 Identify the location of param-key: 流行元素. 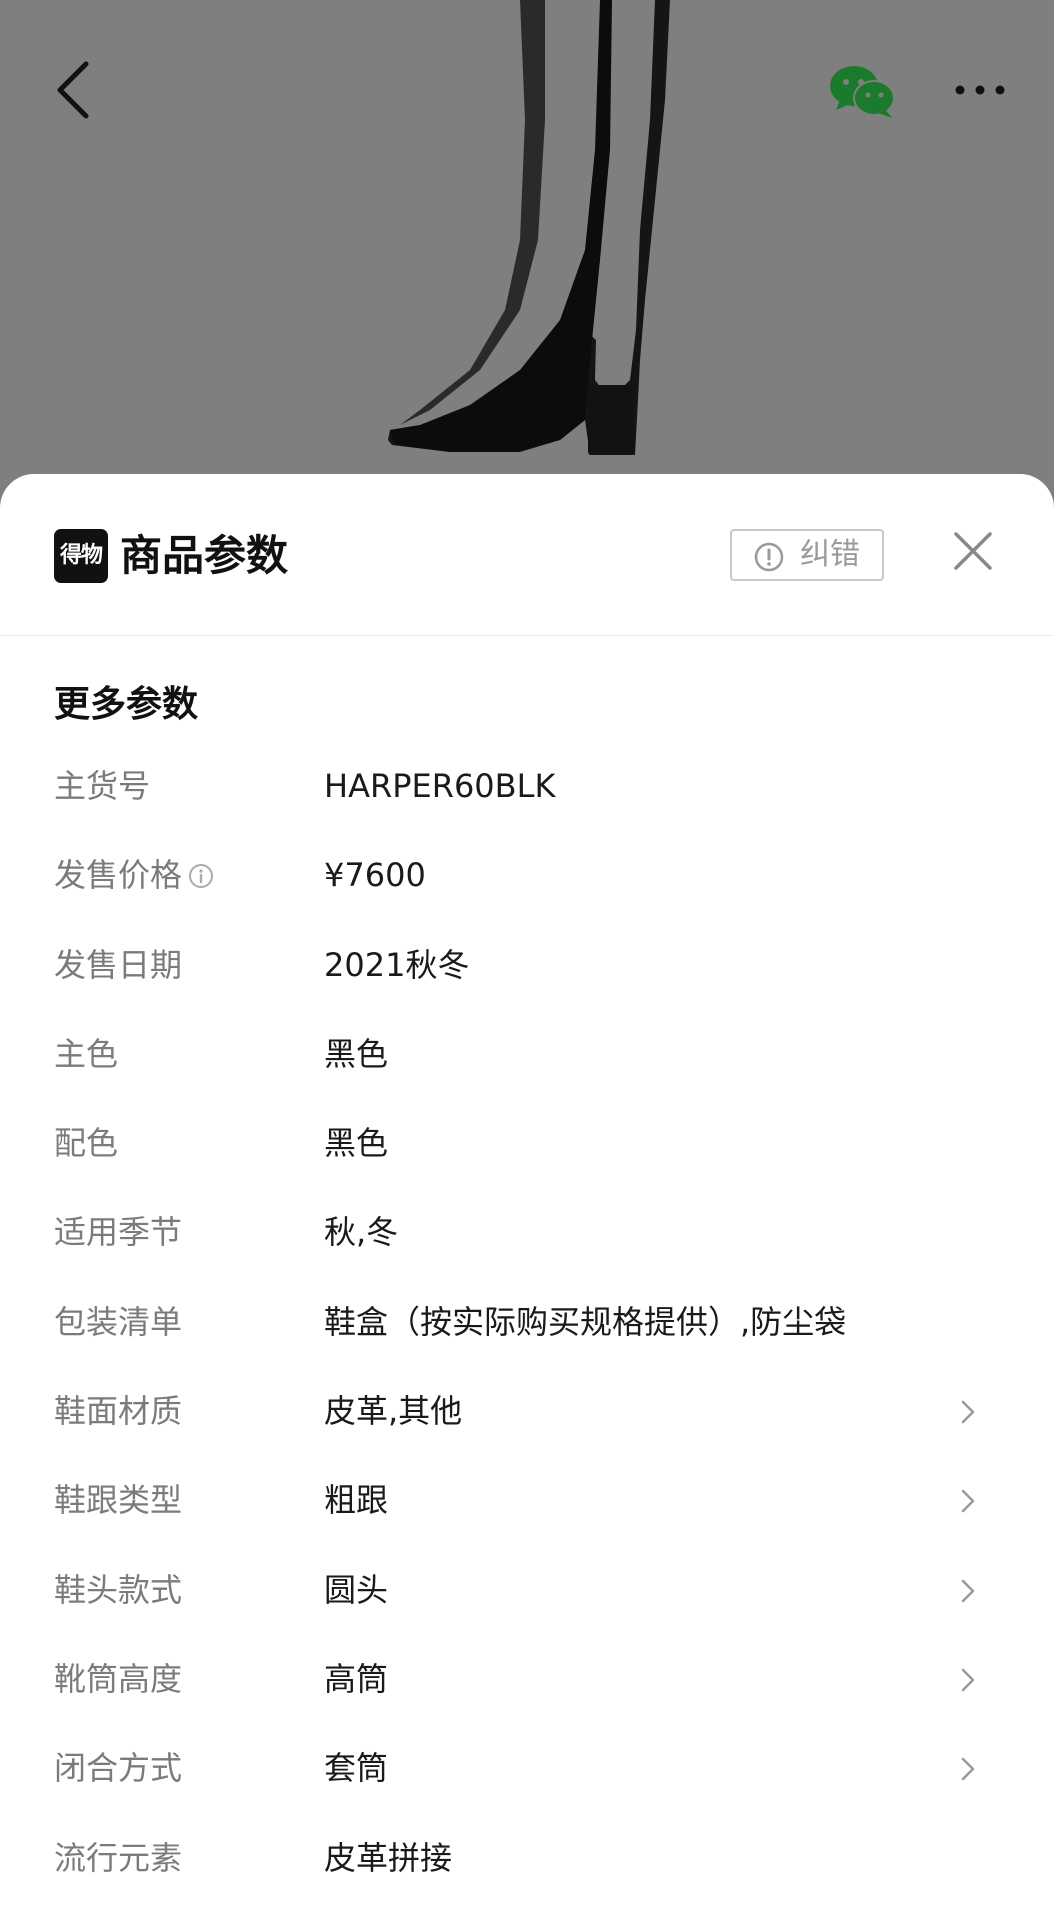
(118, 1858).